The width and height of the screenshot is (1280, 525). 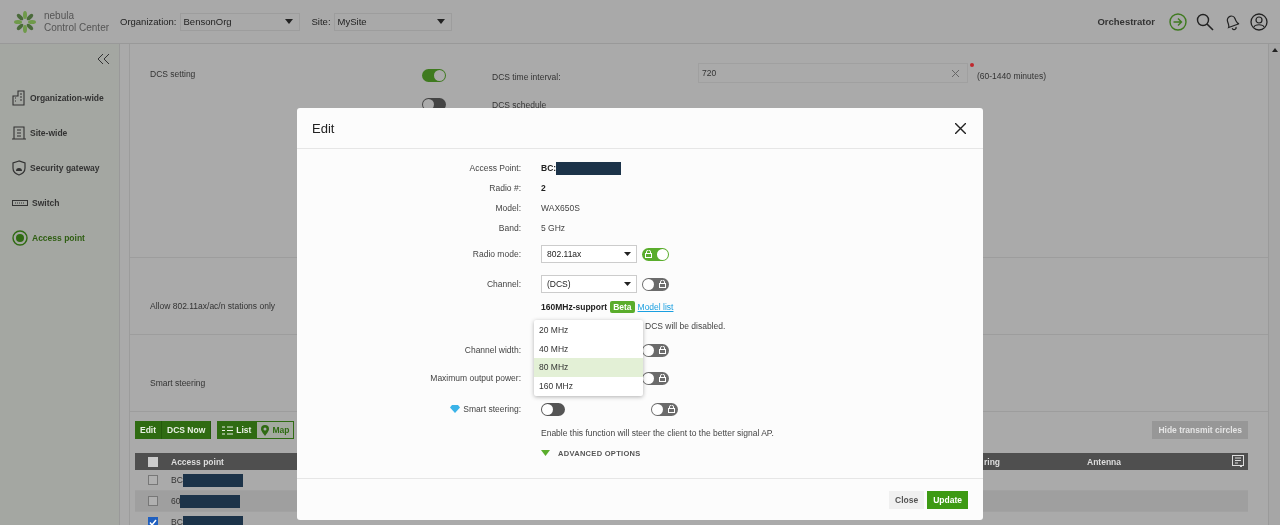 I want to click on logo-icon, so click(x=25, y=21).